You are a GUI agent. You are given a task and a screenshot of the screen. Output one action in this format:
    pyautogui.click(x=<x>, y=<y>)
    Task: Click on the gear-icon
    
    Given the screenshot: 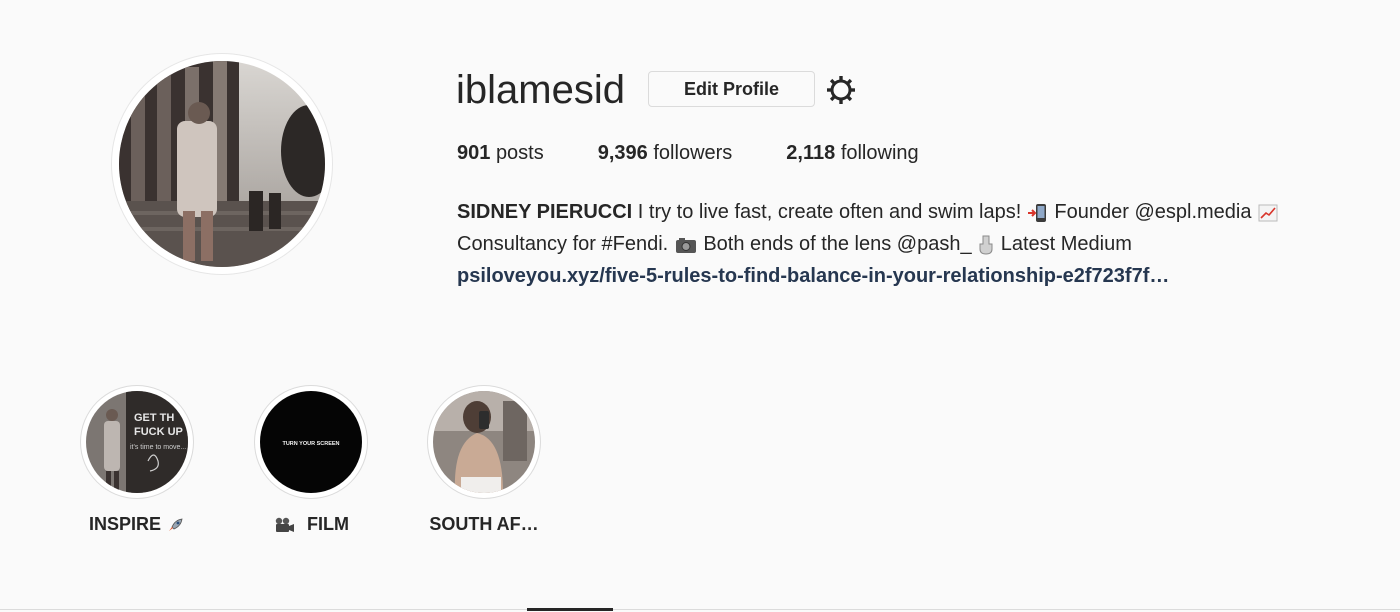 What is the action you would take?
    pyautogui.click(x=841, y=90)
    